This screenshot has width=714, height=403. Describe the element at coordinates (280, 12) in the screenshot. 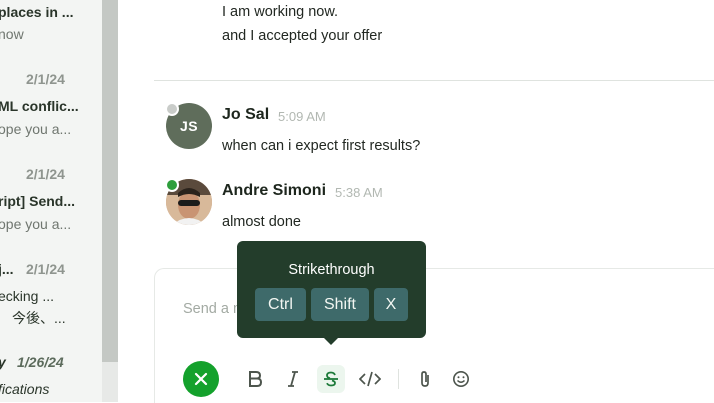

I see `message-text: I am working now.` at that location.